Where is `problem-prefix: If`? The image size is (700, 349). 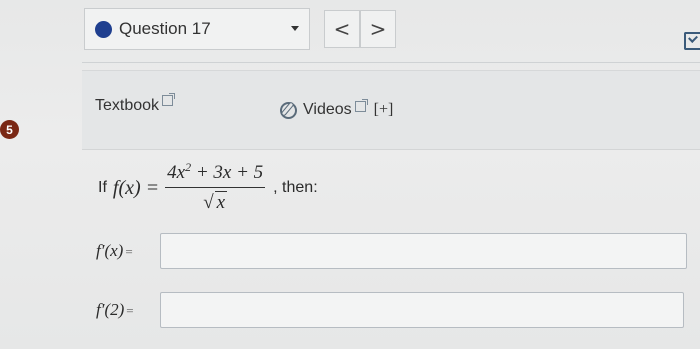 problem-prefix: If is located at coordinates (102, 187).